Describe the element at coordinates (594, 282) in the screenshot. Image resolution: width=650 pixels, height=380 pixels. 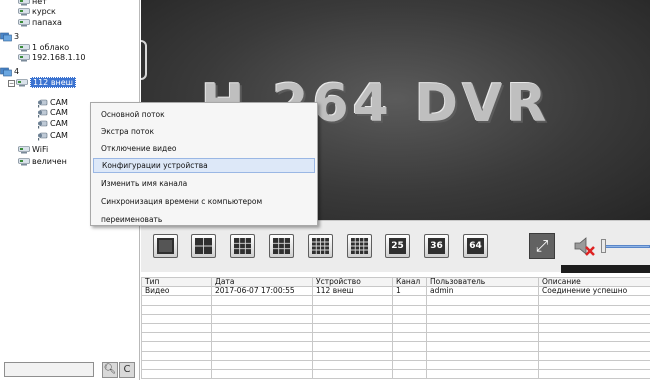
I see `column-header: Описание` at that location.